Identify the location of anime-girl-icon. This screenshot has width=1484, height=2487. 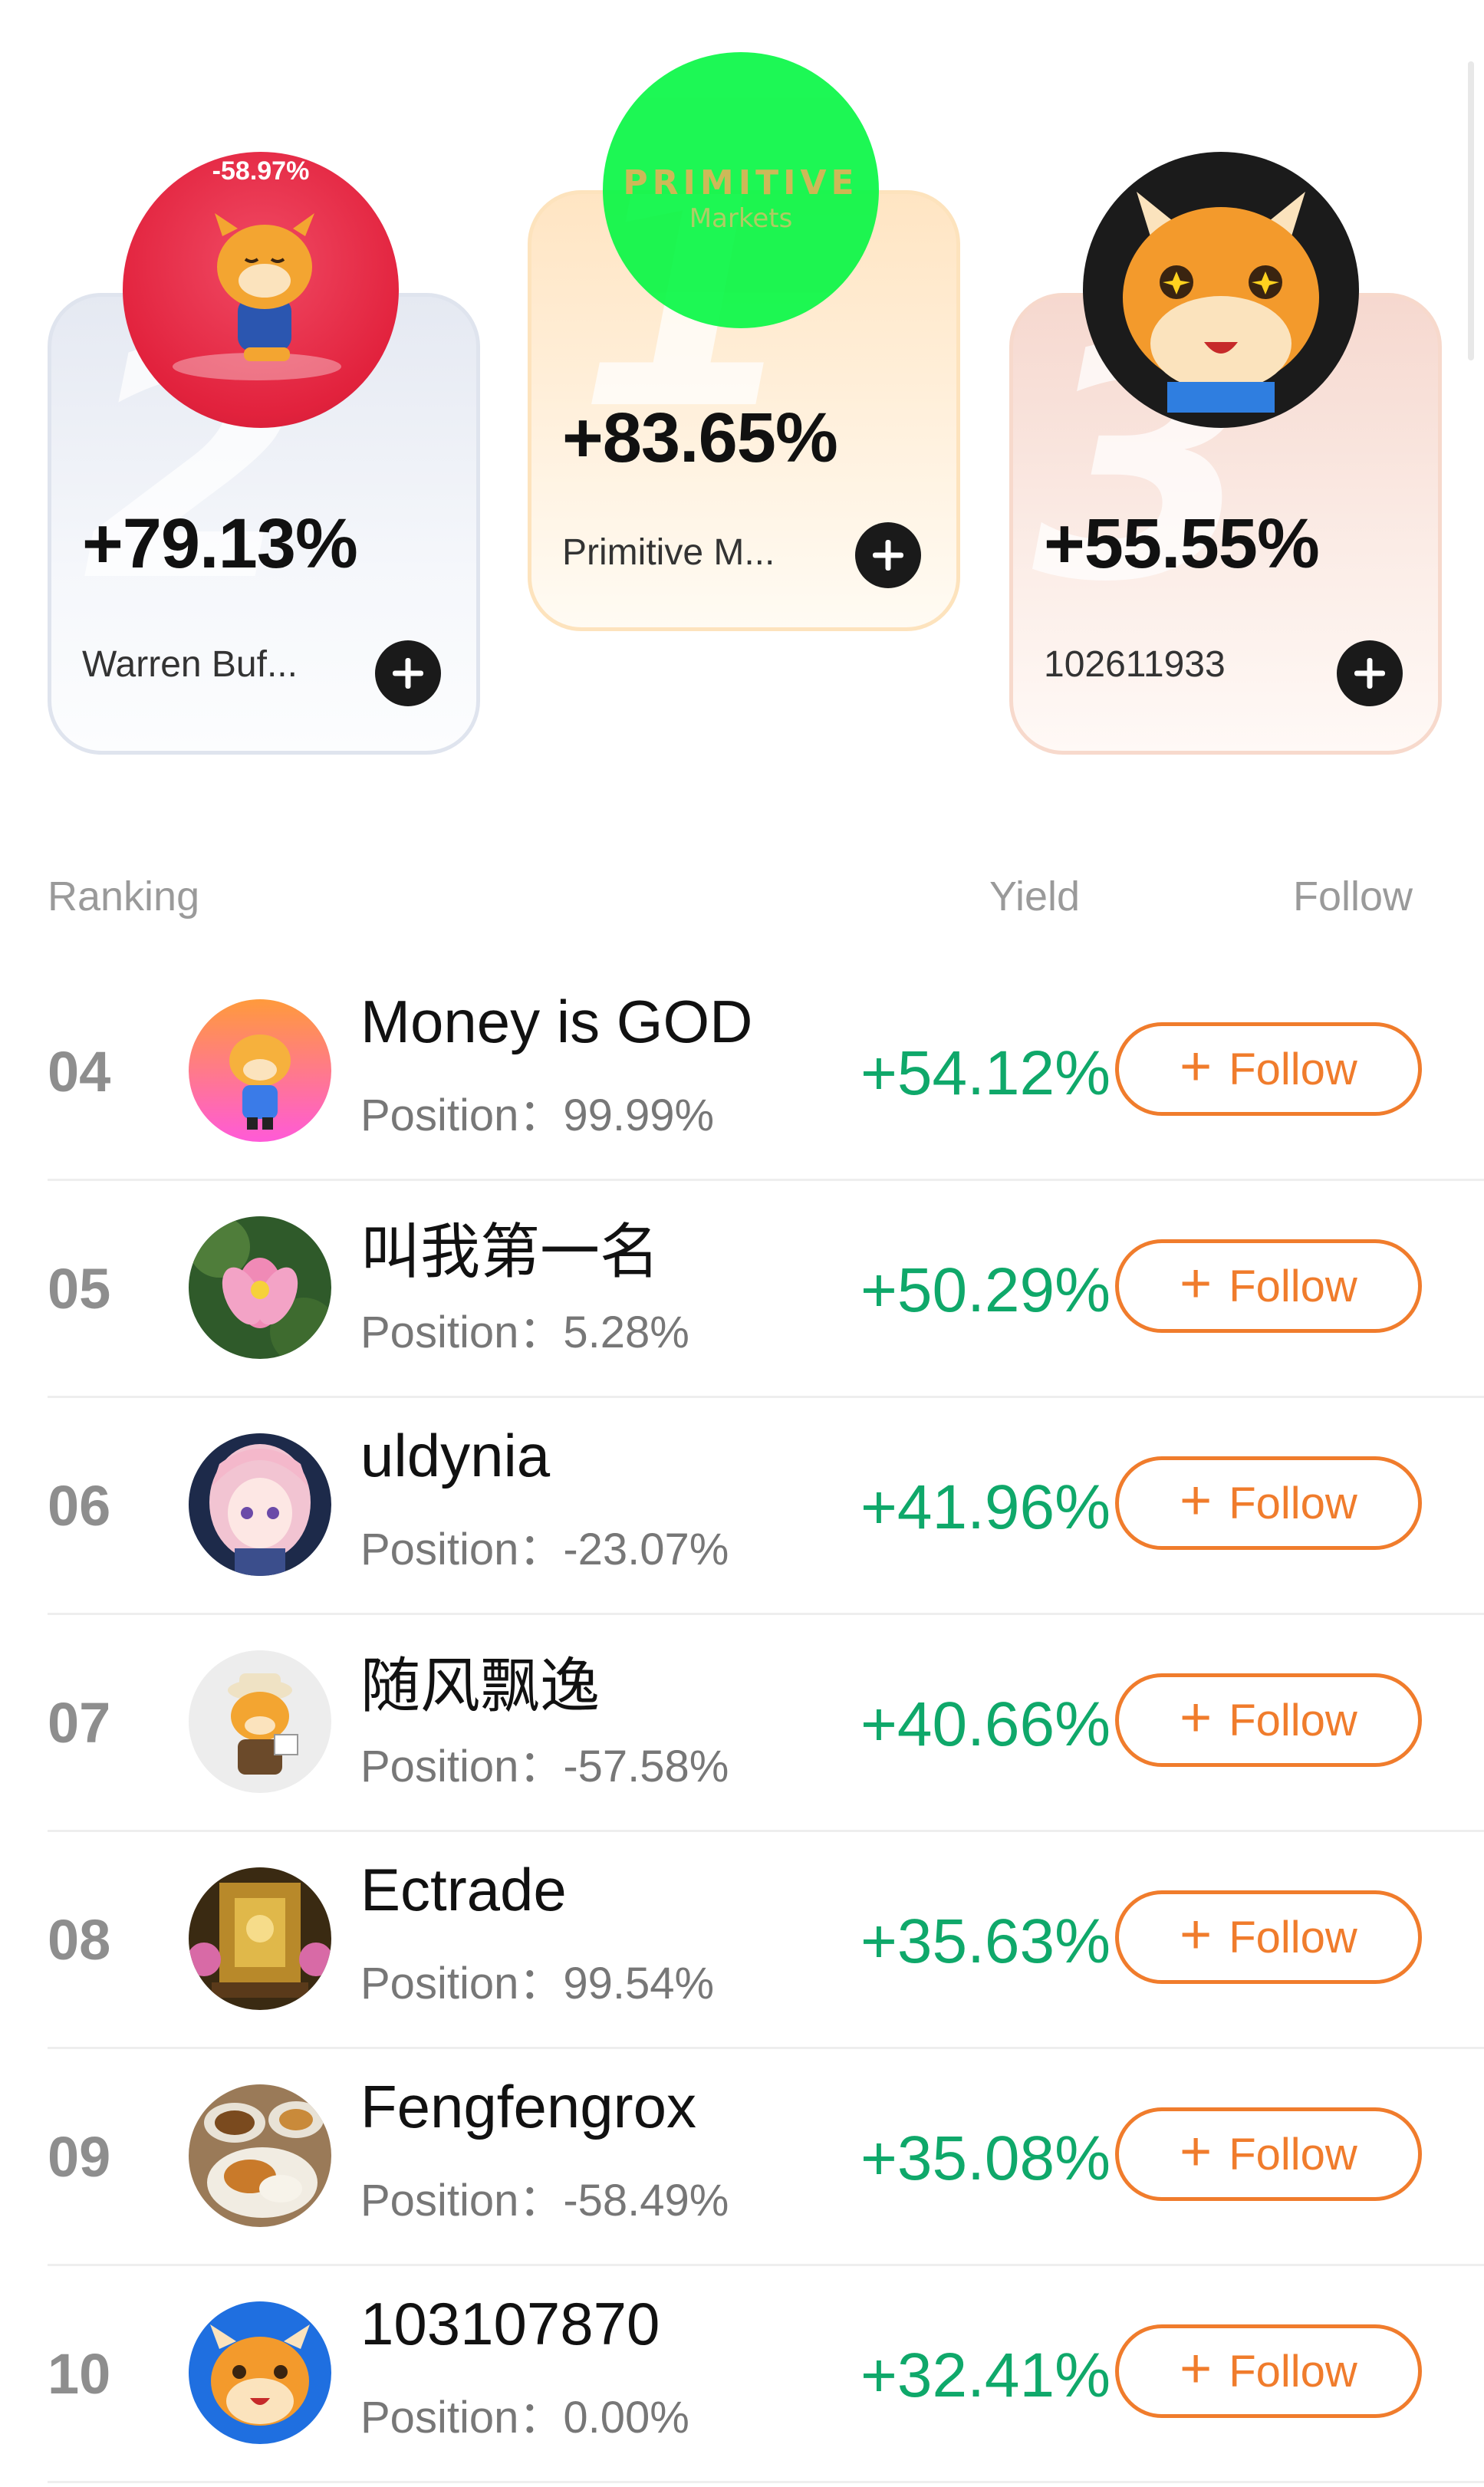
(260, 1504).